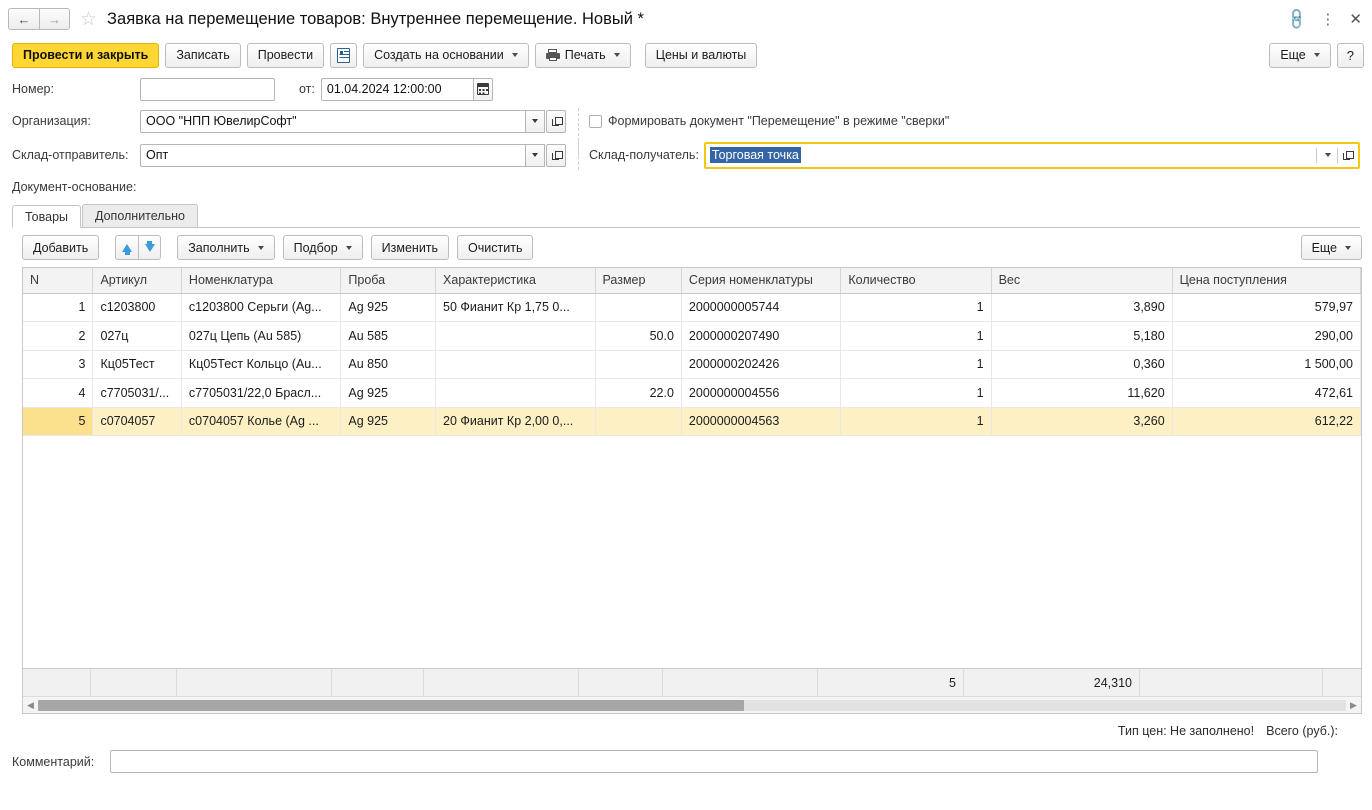  What do you see at coordinates (638, 336) in the screenshot?
I see `cell-size: 50.0` at bounding box center [638, 336].